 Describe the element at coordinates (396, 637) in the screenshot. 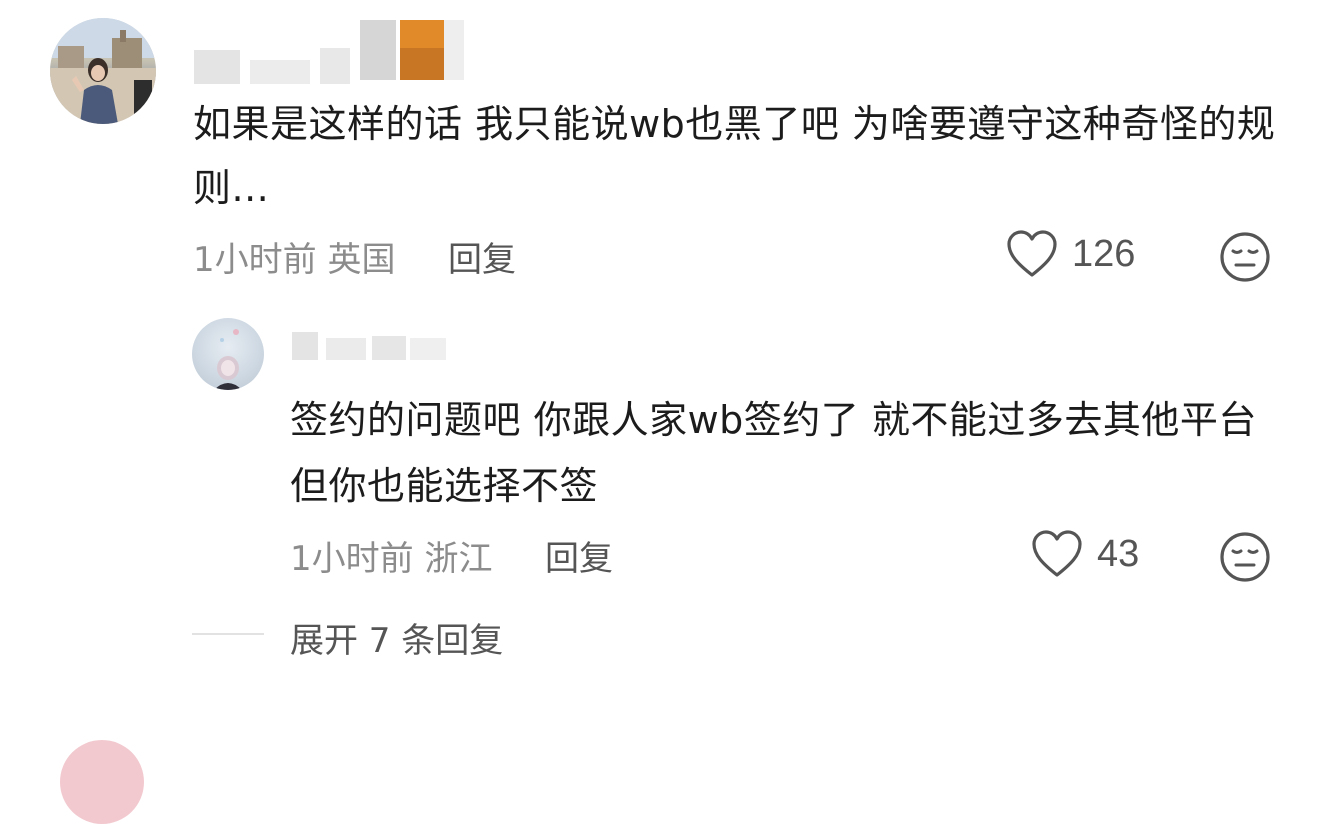

I see `expand-replies-button: 展开 7 条回复` at that location.